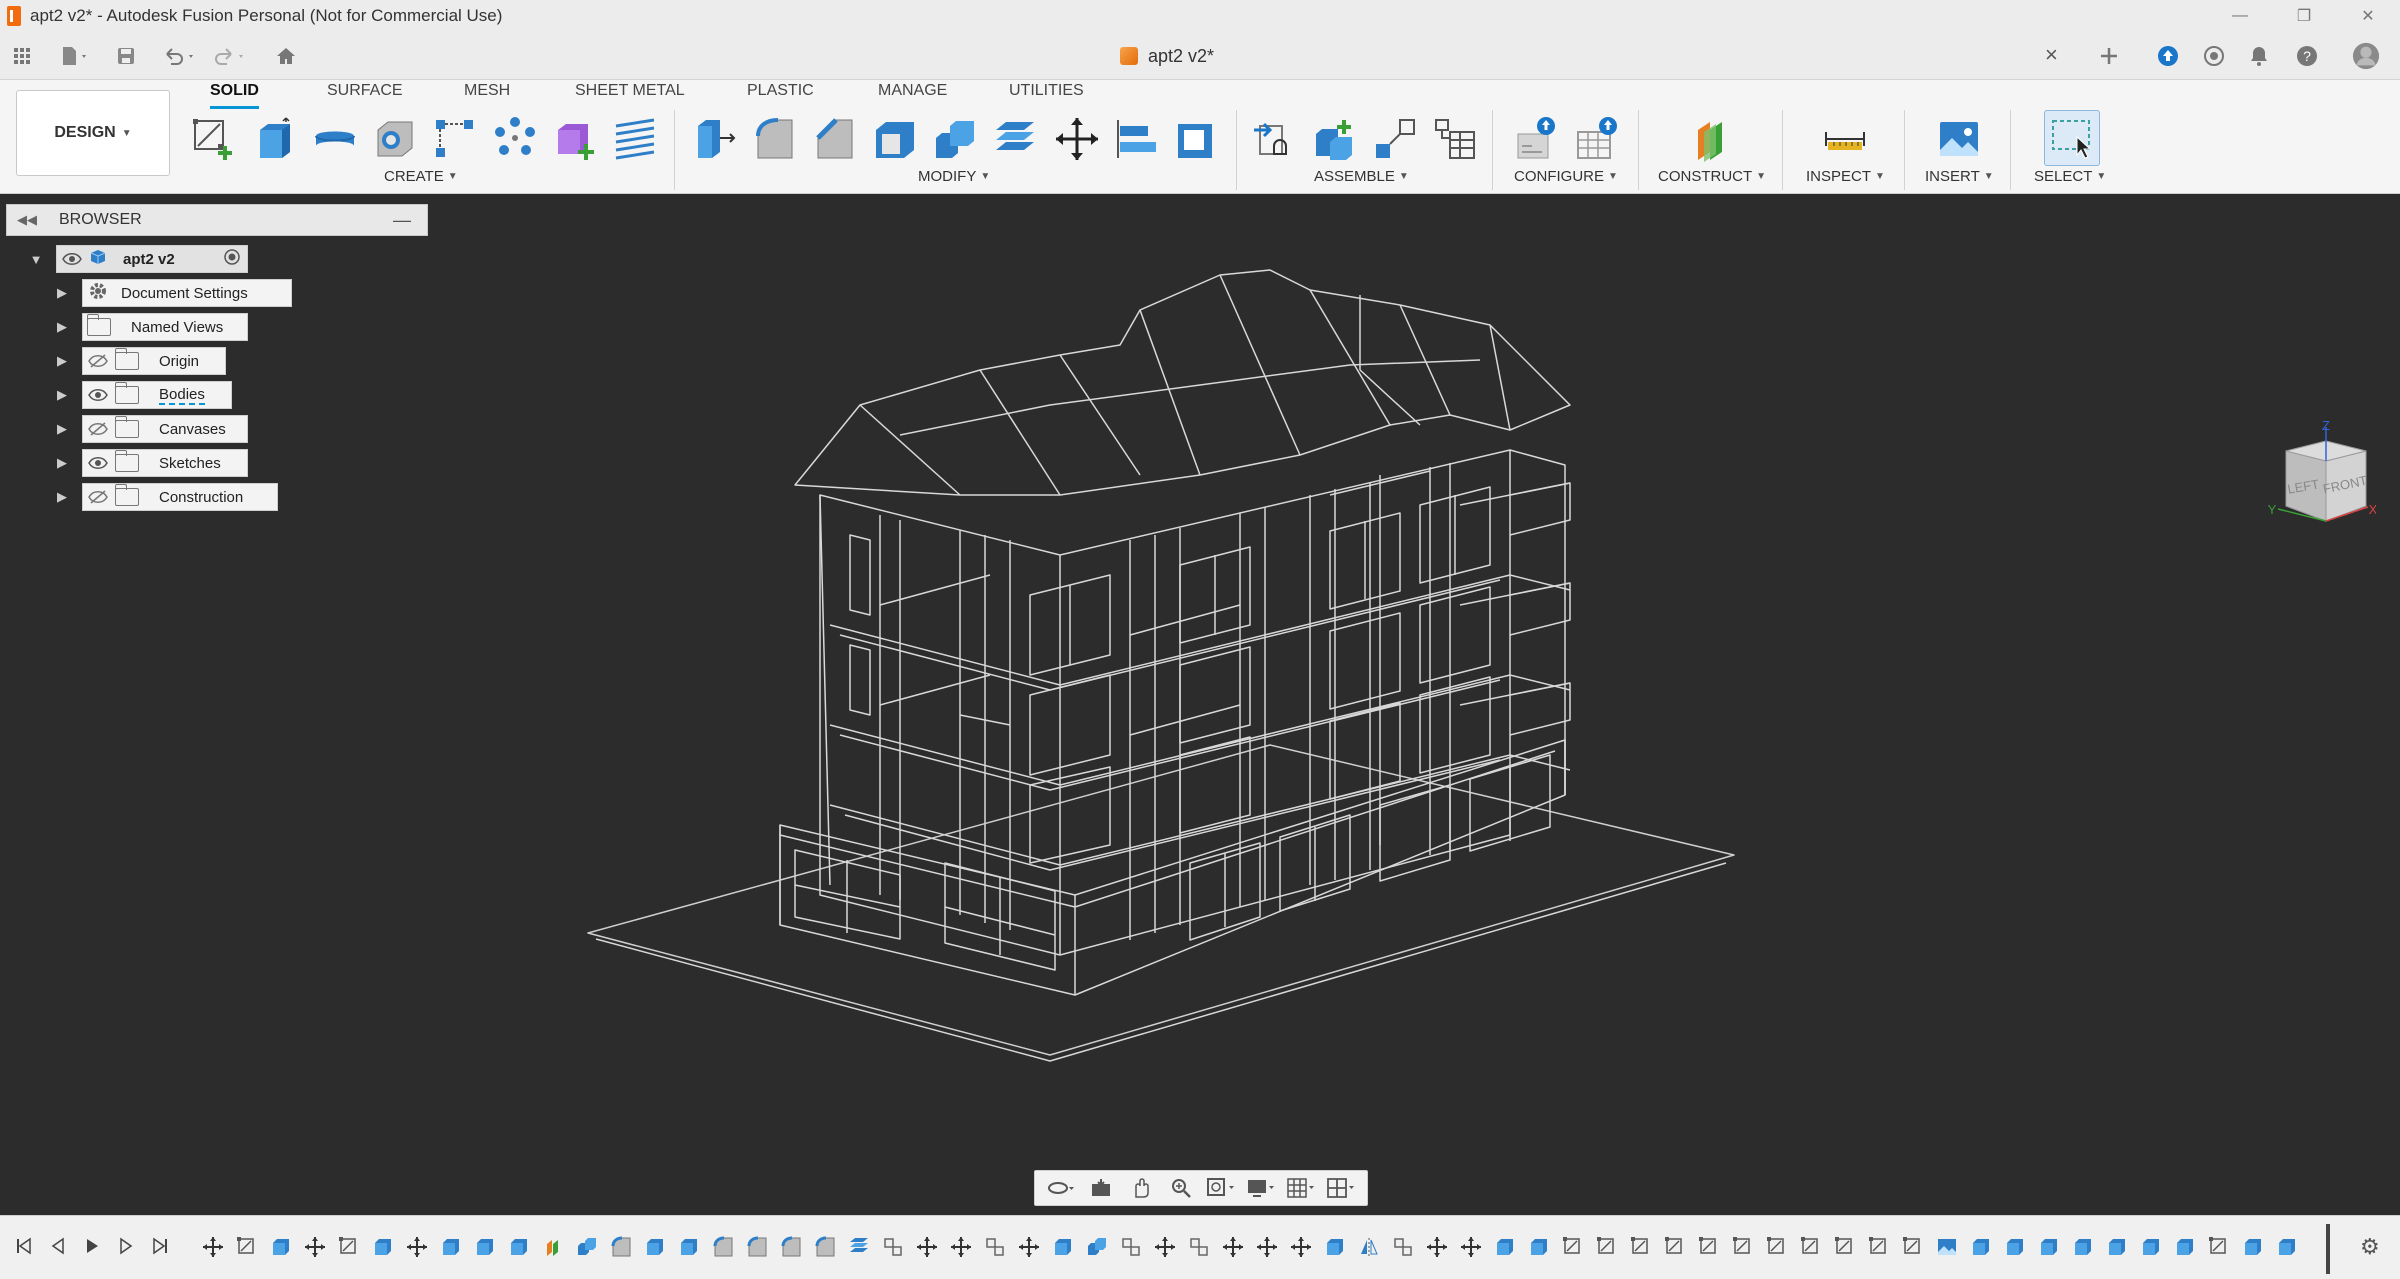 This screenshot has width=2400, height=1279. What do you see at coordinates (895, 139) in the screenshot?
I see `shell-icon` at bounding box center [895, 139].